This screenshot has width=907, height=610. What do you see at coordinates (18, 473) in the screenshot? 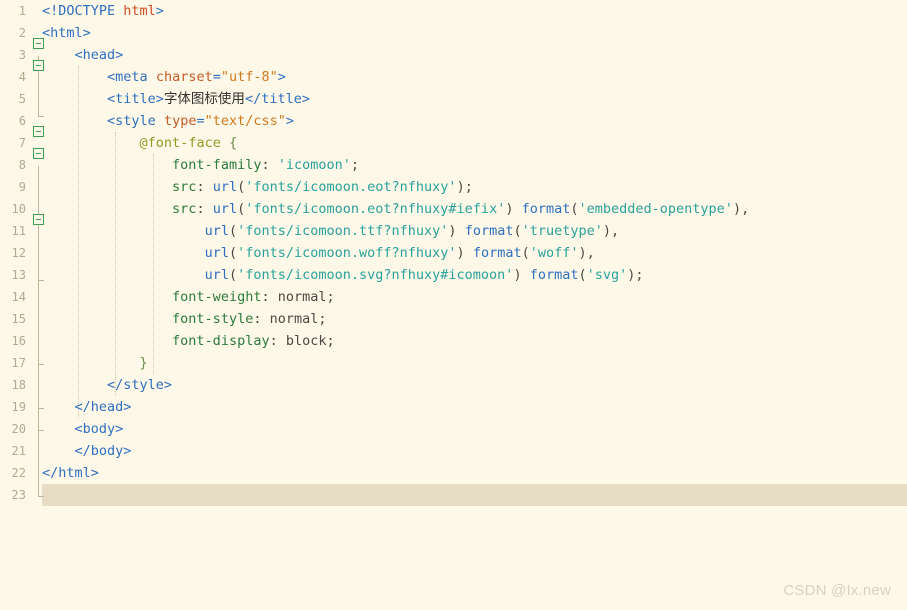
I see `line-number: 22` at bounding box center [18, 473].